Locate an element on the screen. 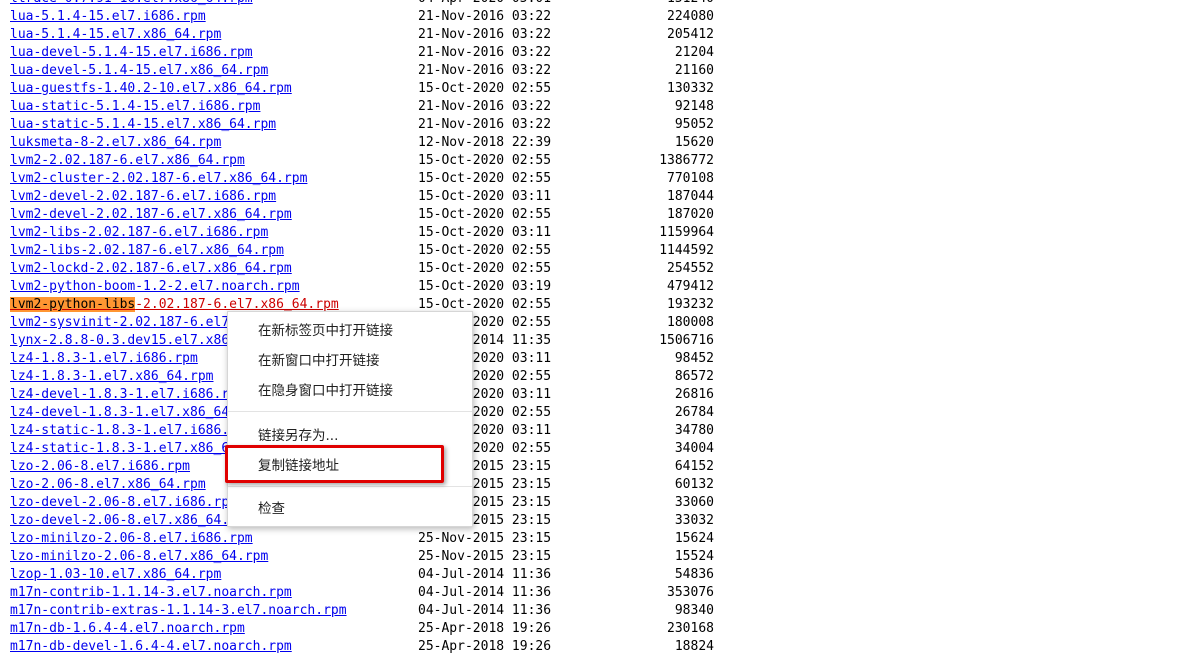 This screenshot has width=1192, height=654. file-link: lvm2-cluster-2.02.187-6.el7.x86_64.rpm is located at coordinates (158, 179).